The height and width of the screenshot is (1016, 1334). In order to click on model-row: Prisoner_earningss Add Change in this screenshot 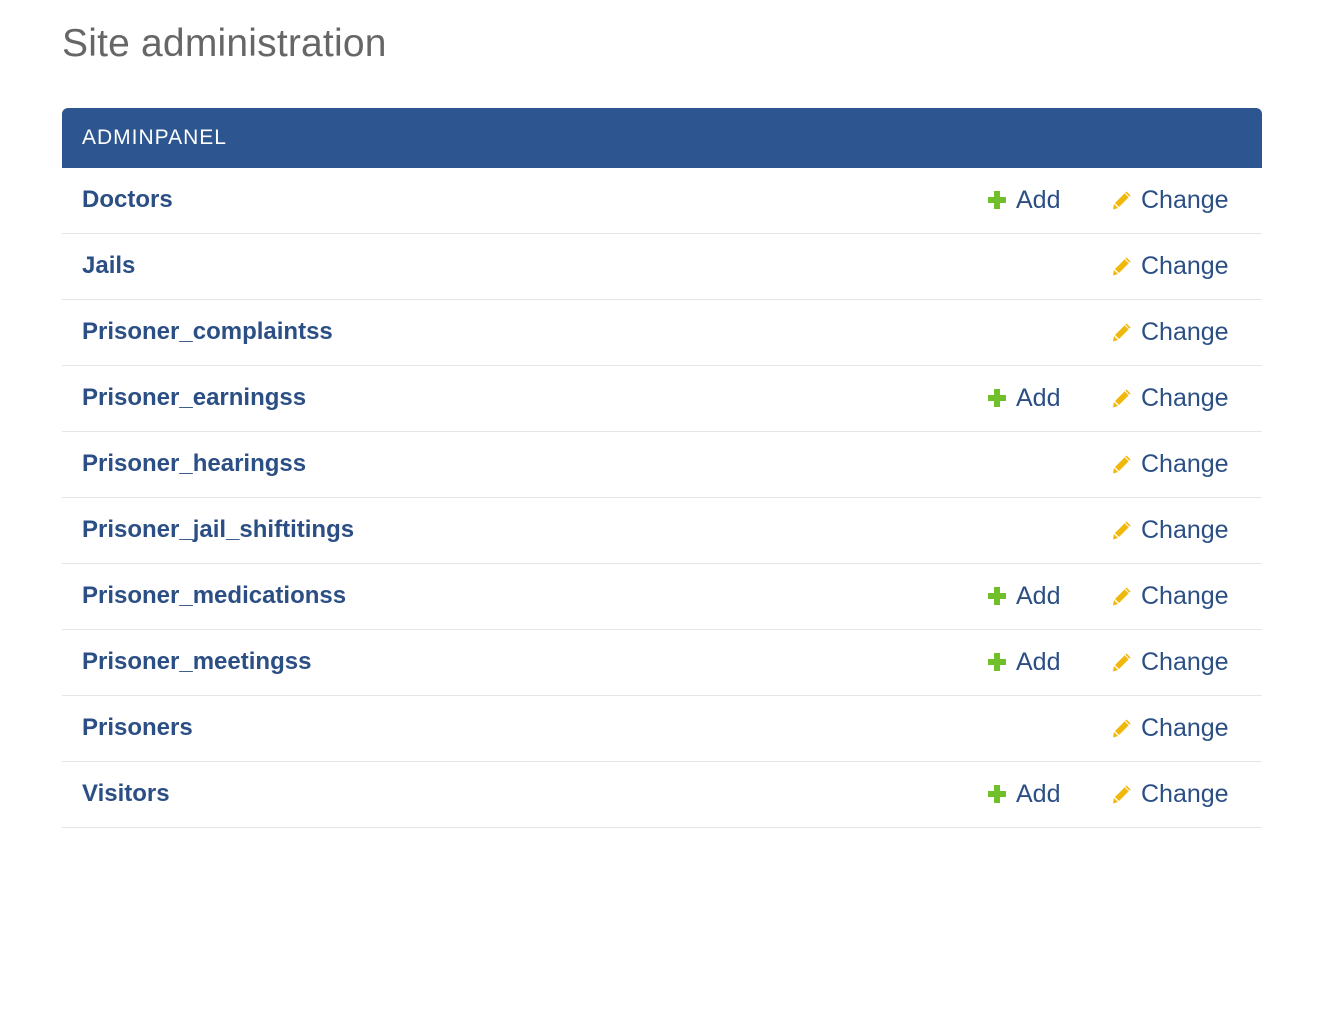, I will do `click(662, 399)`.